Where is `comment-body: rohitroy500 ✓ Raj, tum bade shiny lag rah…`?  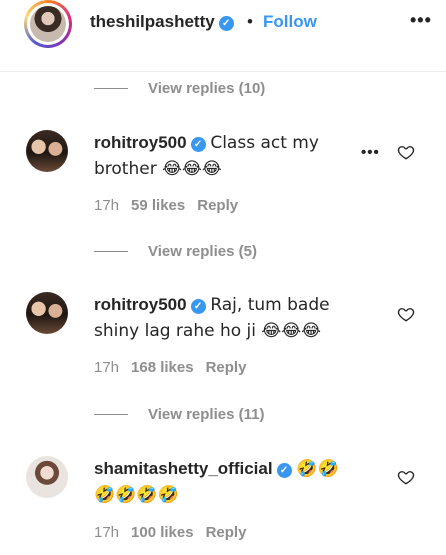
comment-body: rohitroy500 ✓ Raj, tum bade shiny lag rah… is located at coordinates (229, 318).